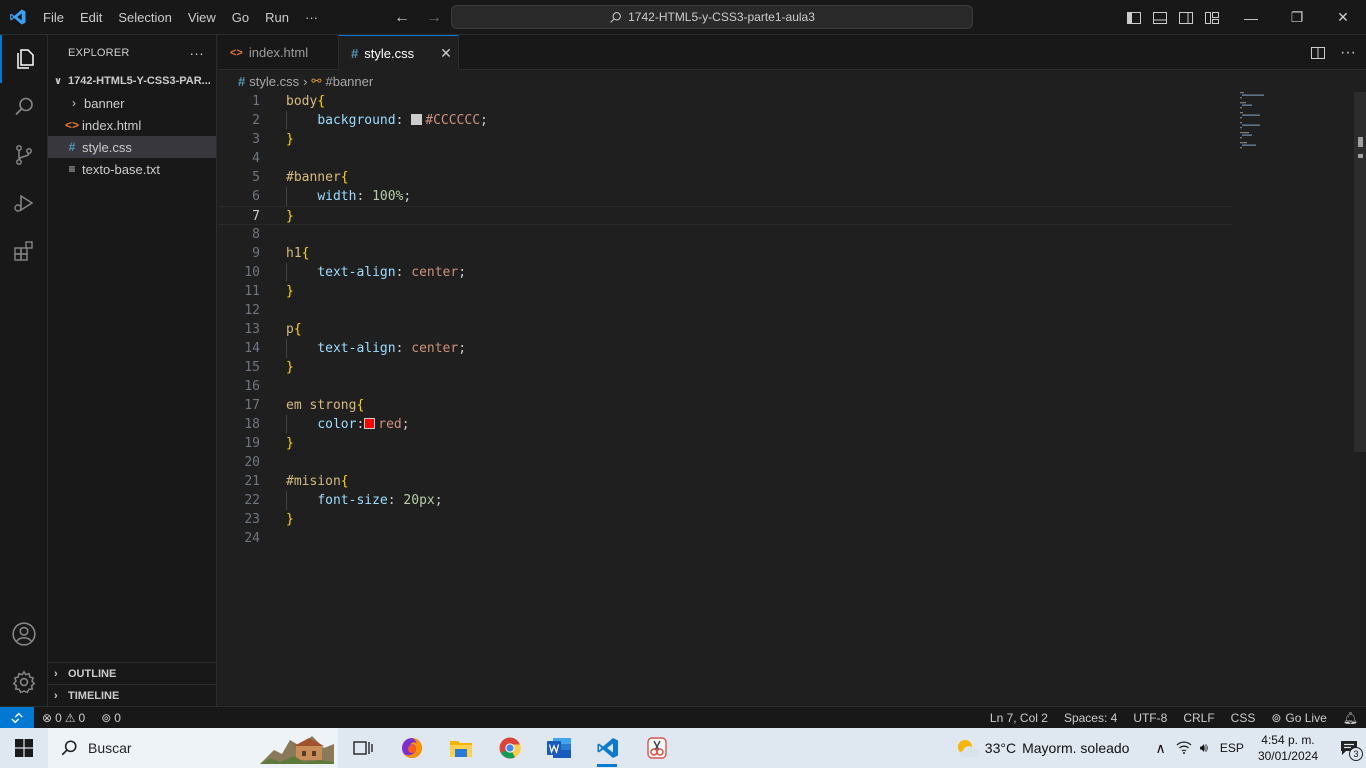  I want to click on code-line: 1 body{, so click(725, 101).